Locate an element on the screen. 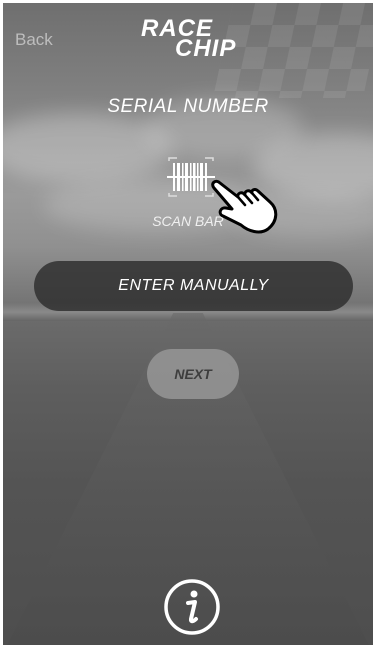 The width and height of the screenshot is (376, 653). info-icon is located at coordinates (192, 607).